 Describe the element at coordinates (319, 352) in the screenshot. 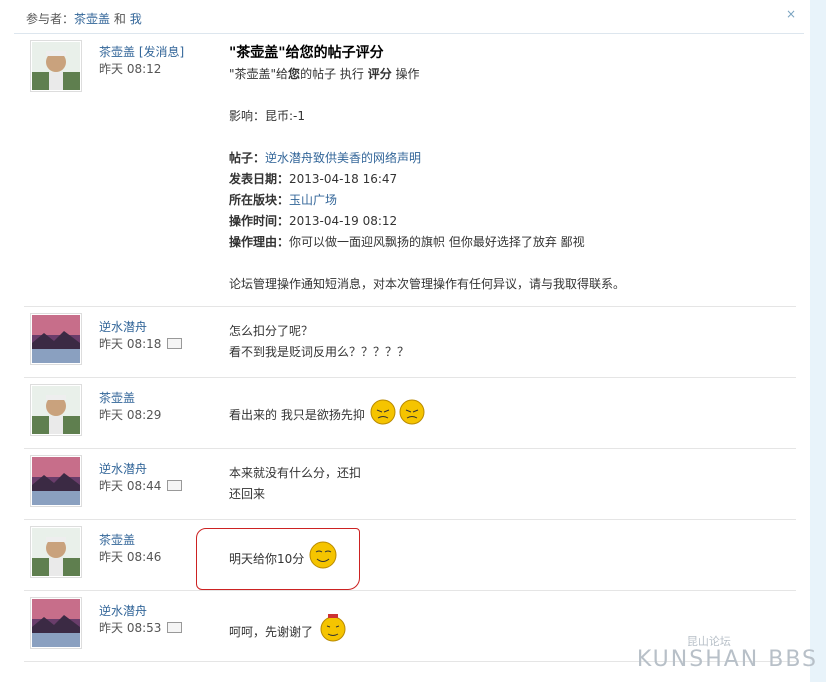

I see `message-line: 看不到我是贬词反用么？？？？？` at that location.